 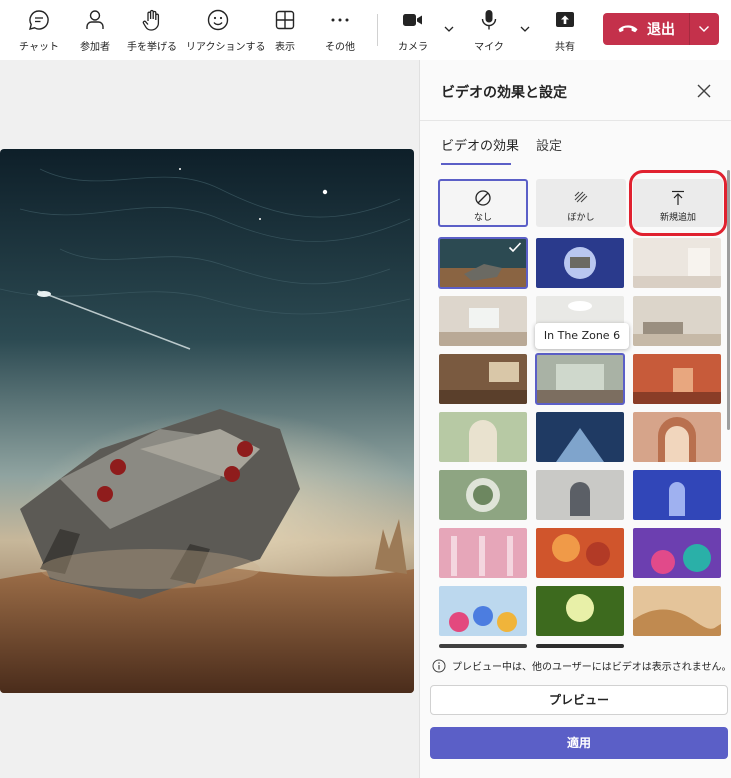 What do you see at coordinates (689, 29) in the screenshot?
I see `leave-separator` at bounding box center [689, 29].